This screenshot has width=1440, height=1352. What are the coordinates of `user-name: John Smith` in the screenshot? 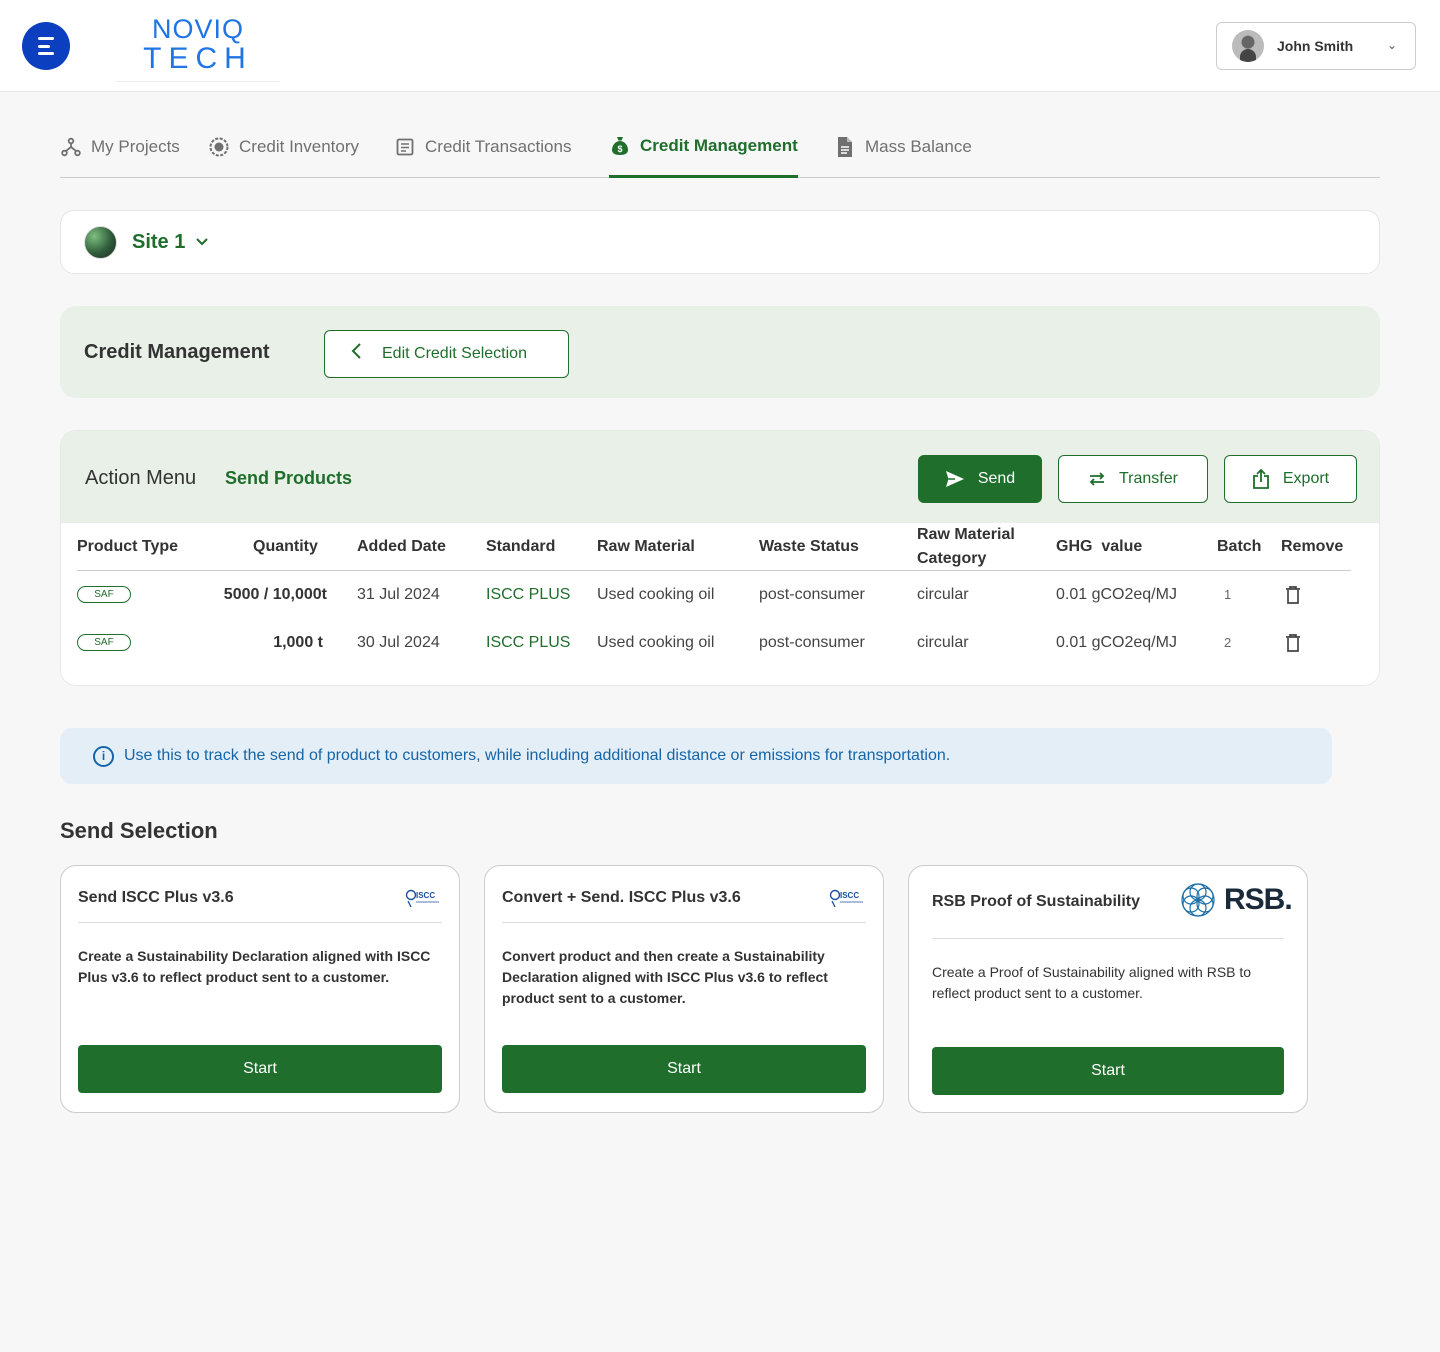 It's located at (1315, 46).